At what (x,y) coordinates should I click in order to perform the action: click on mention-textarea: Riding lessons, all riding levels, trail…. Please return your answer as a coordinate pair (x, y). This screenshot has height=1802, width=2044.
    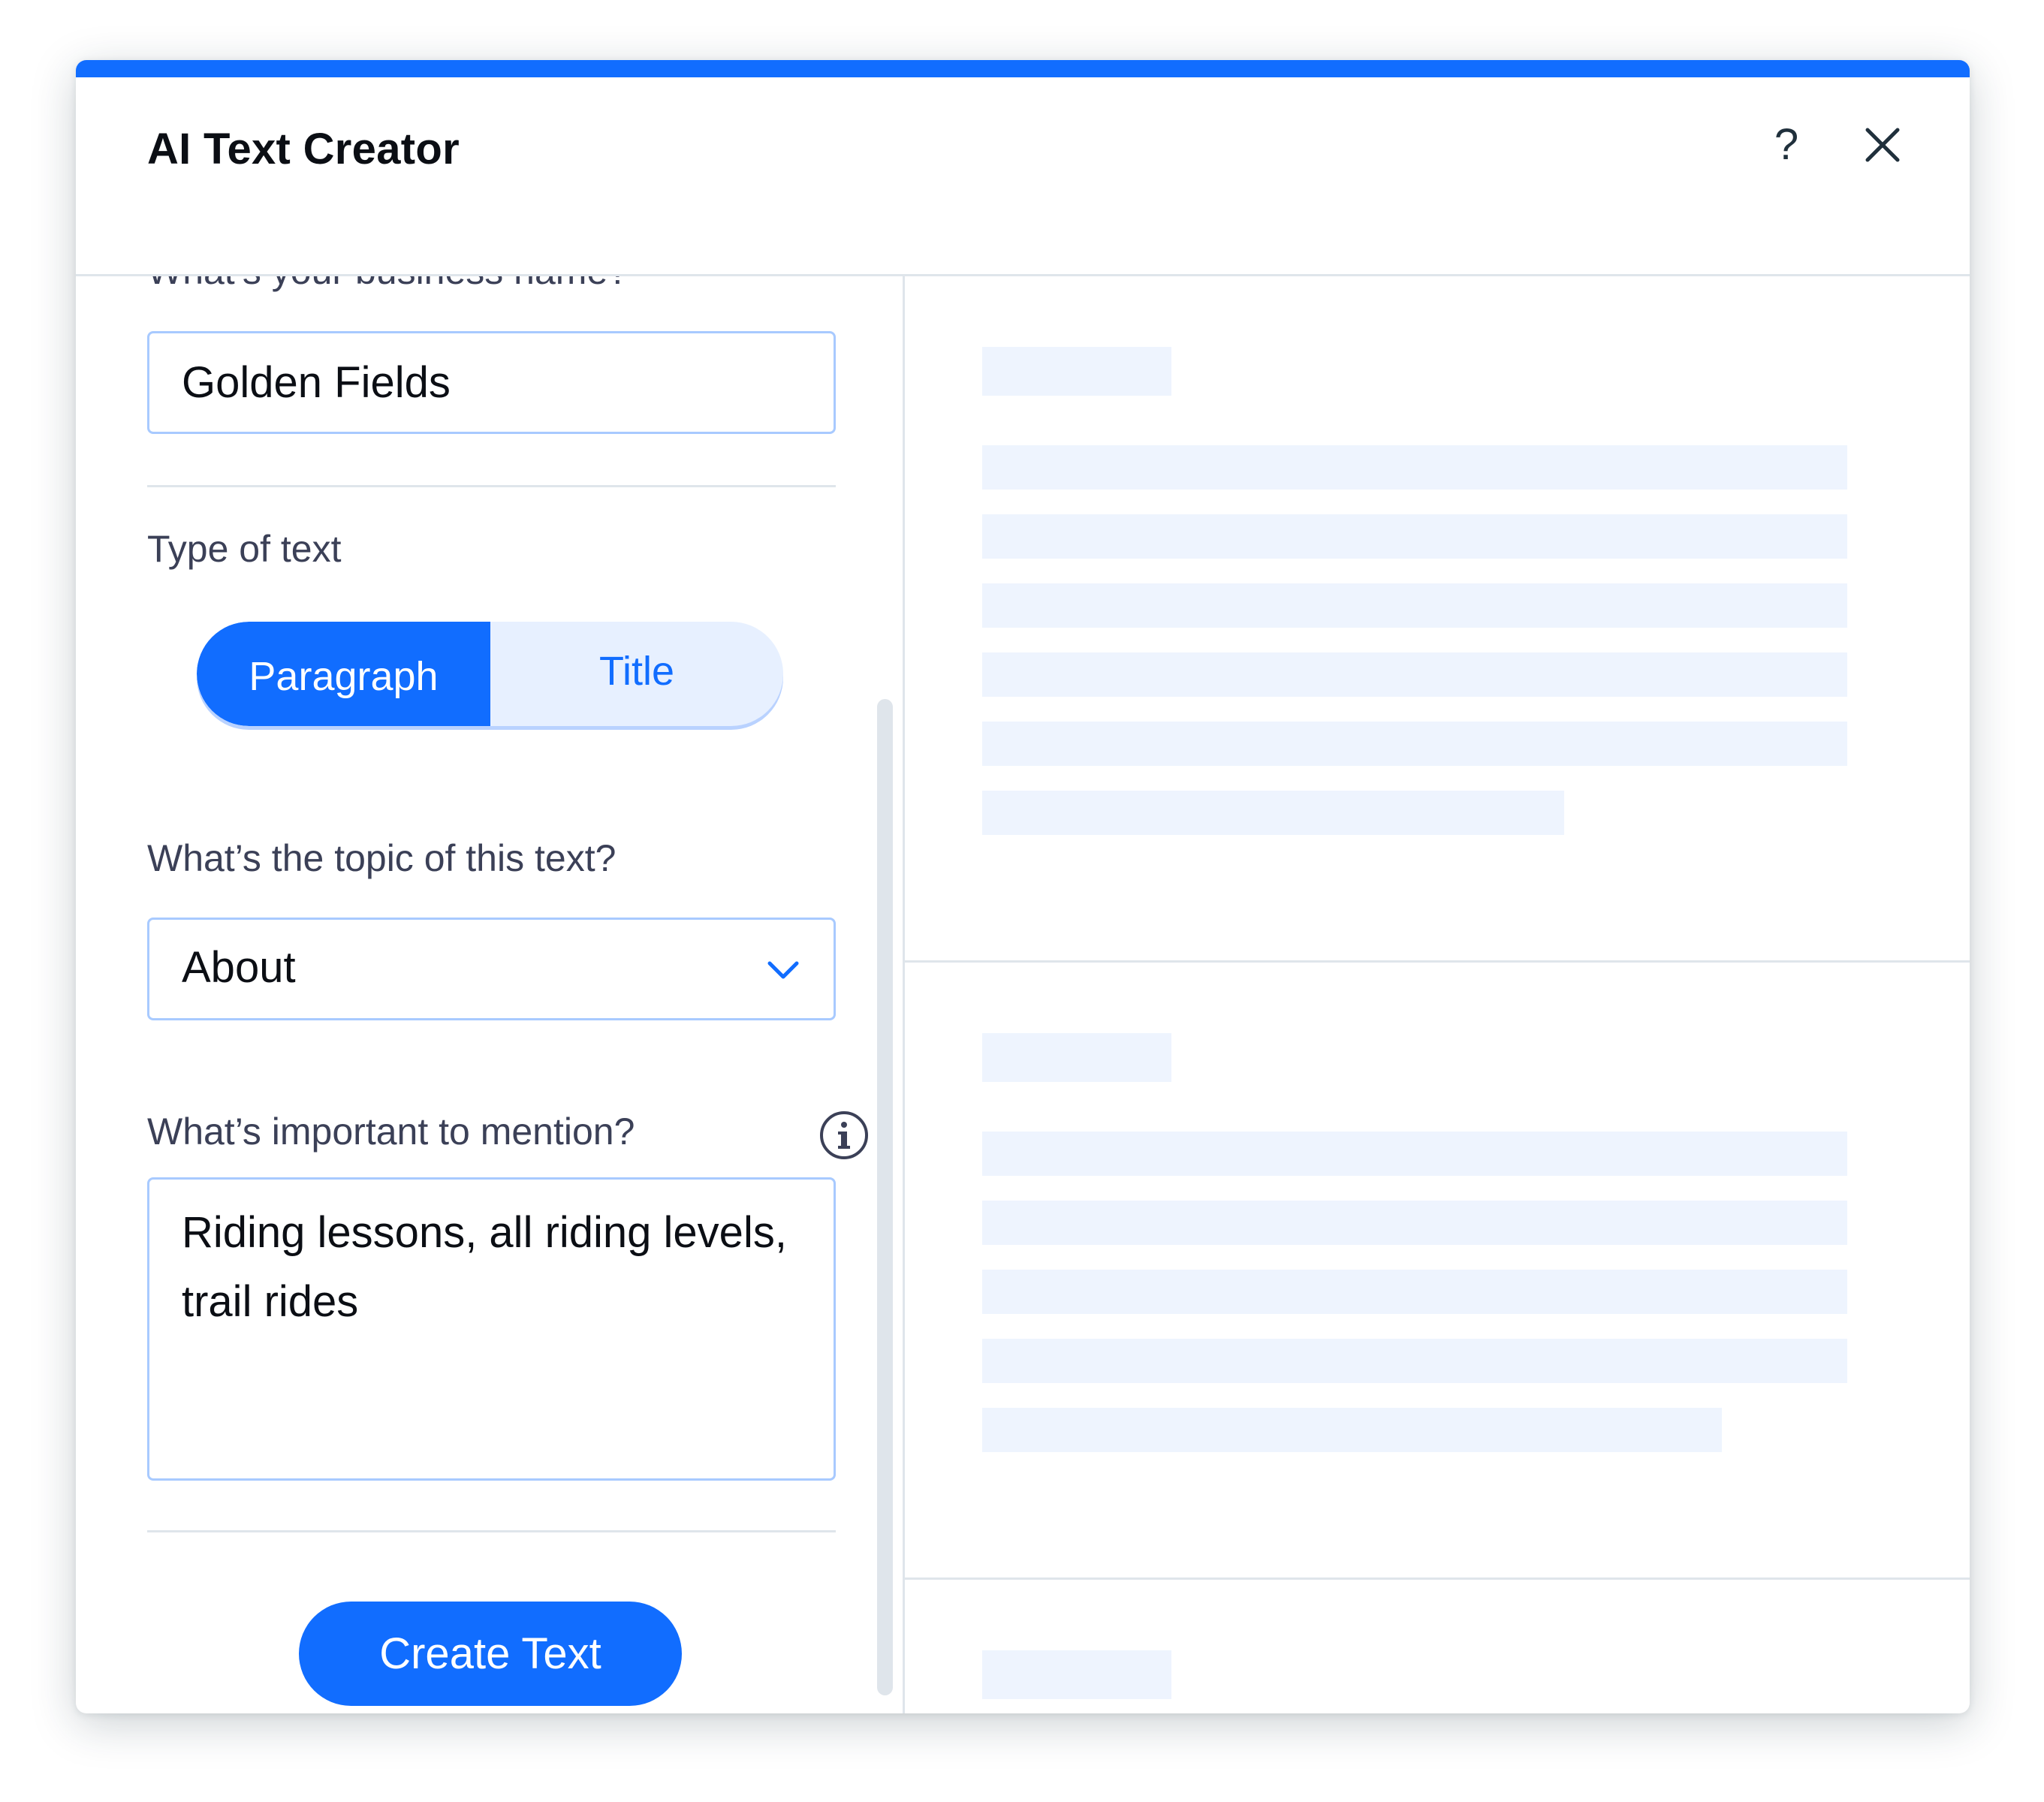
    Looking at the image, I should click on (491, 1329).